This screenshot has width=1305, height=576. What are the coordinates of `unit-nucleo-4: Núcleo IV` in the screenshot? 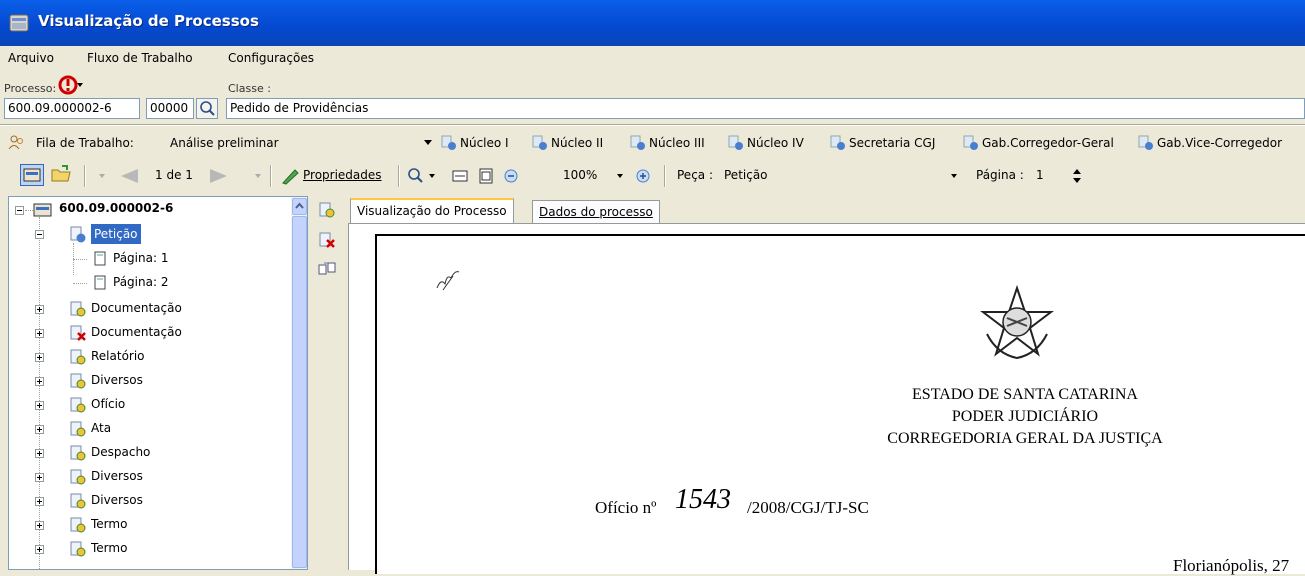 It's located at (775, 143).